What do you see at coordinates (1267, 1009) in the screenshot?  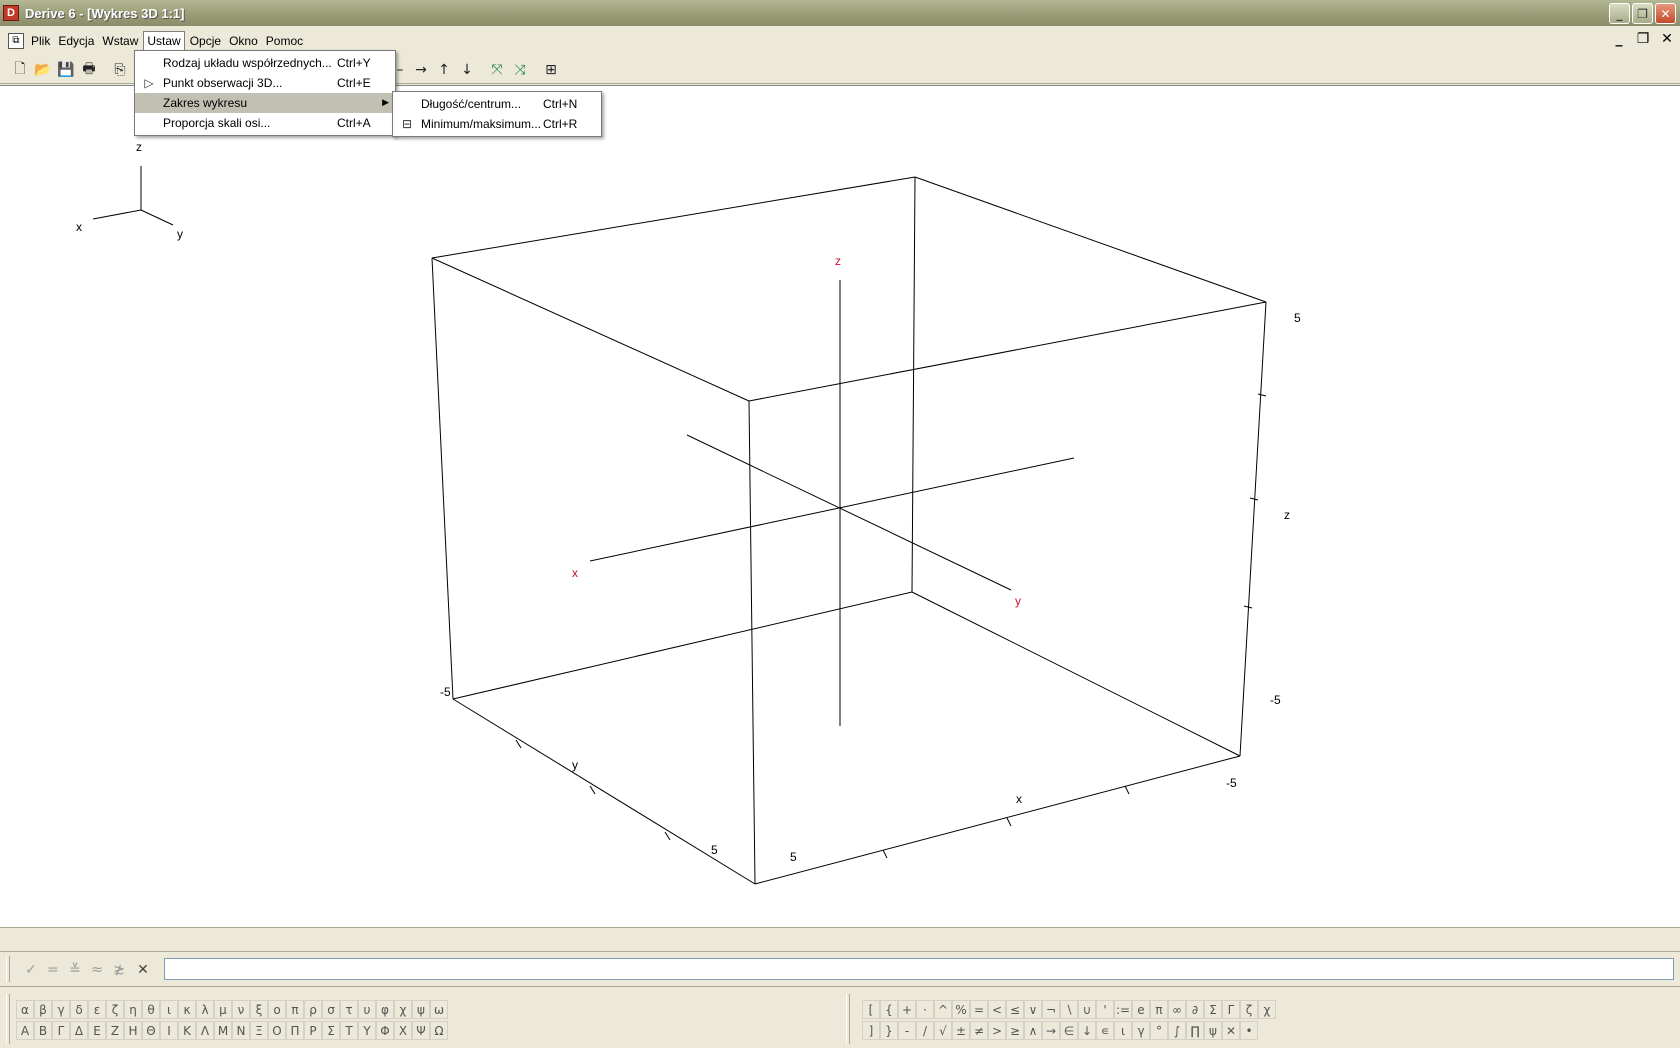 I see `math-symbol-button: χ` at bounding box center [1267, 1009].